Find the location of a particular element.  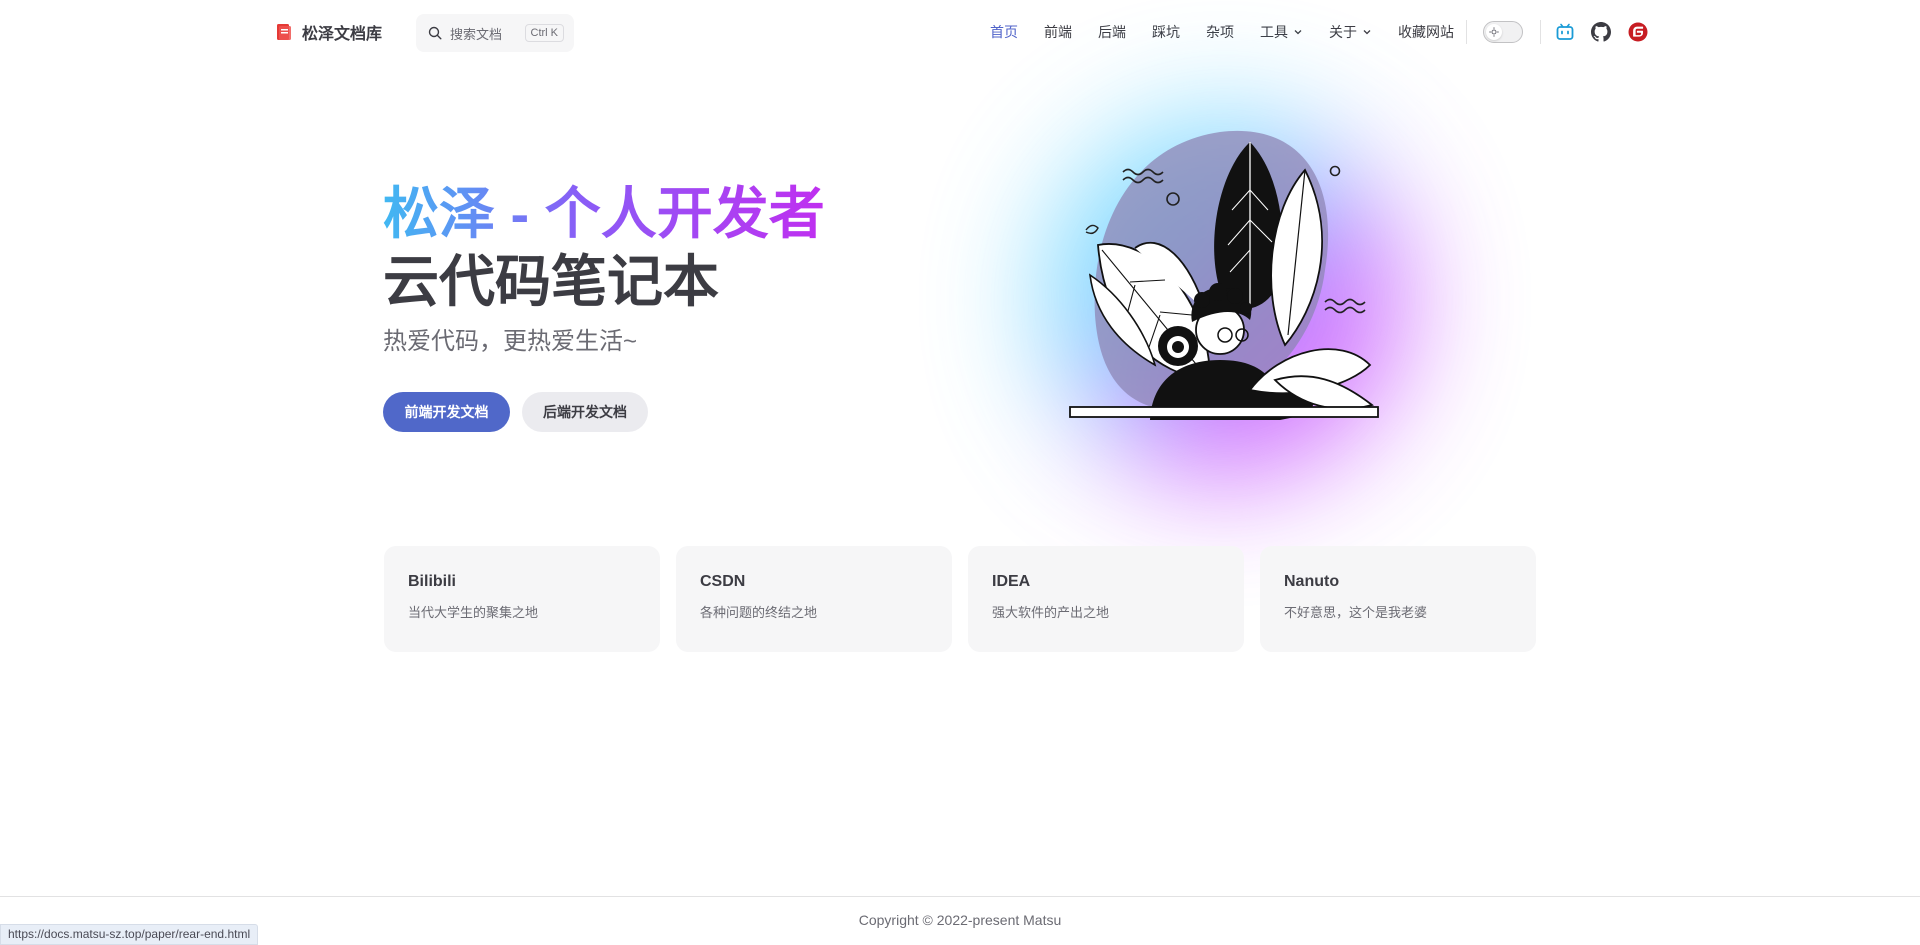

site-brand-link: 松泽文档库 is located at coordinates (329, 32).